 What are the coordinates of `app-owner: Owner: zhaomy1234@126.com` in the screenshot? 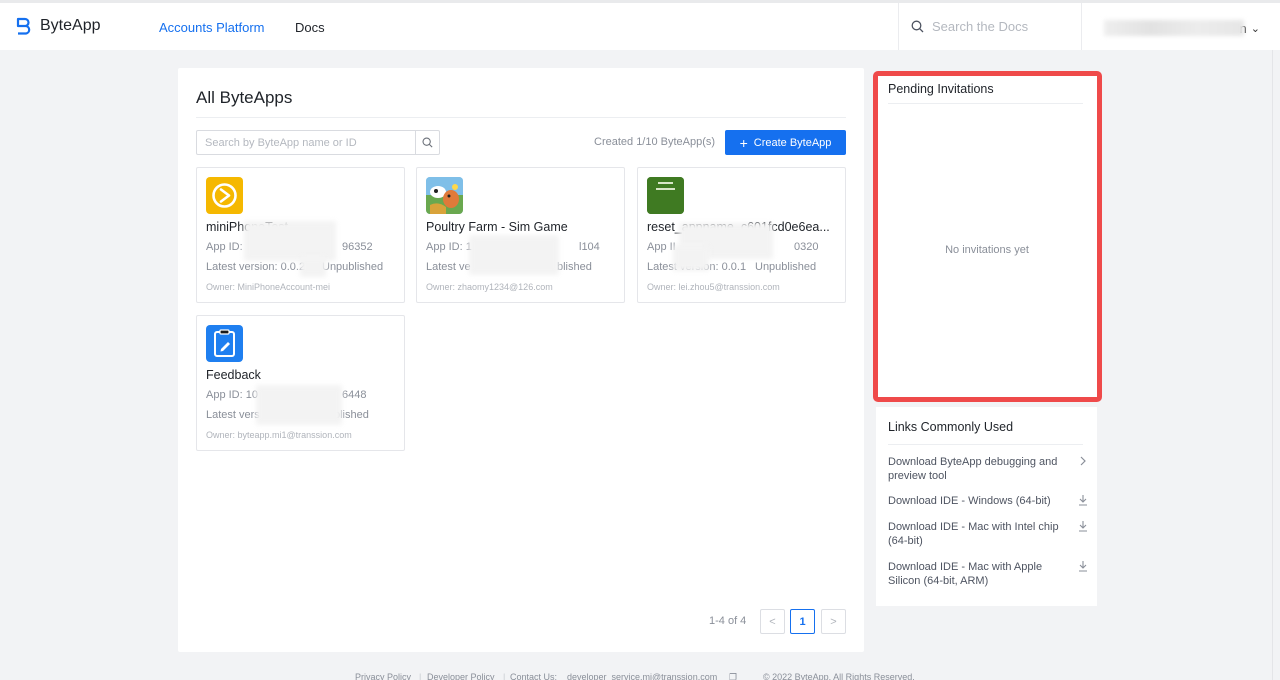 It's located at (489, 287).